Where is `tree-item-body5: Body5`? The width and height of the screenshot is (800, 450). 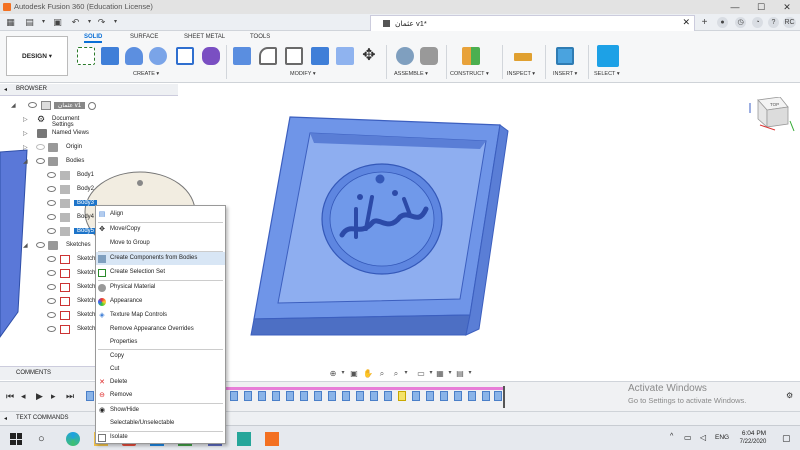 tree-item-body5: Body5 is located at coordinates (50, 232).